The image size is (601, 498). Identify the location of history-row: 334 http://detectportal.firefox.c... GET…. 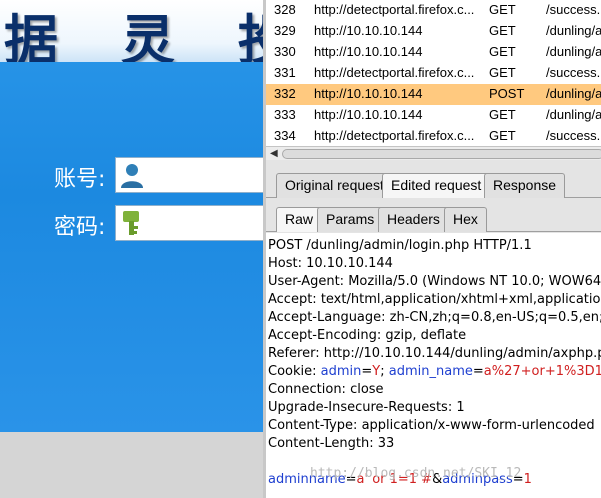
(433, 136).